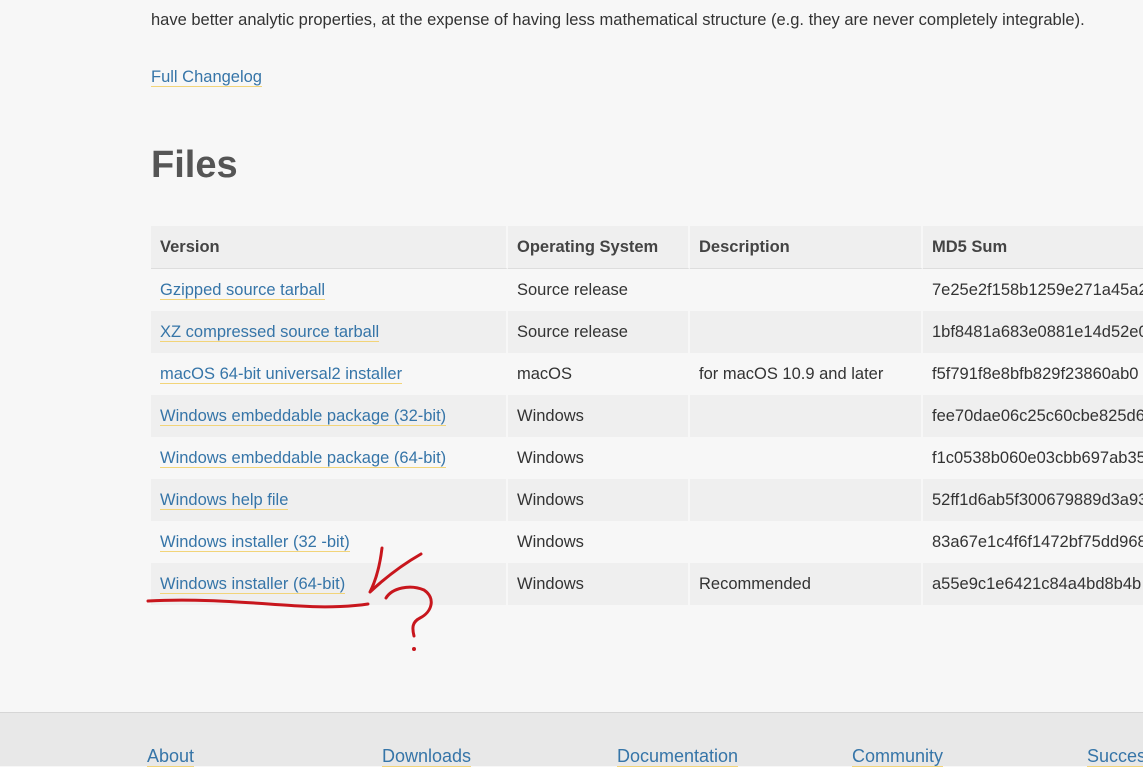 The width and height of the screenshot is (1143, 767). Describe the element at coordinates (599, 374) in the screenshot. I see `os-cell: macOS` at that location.